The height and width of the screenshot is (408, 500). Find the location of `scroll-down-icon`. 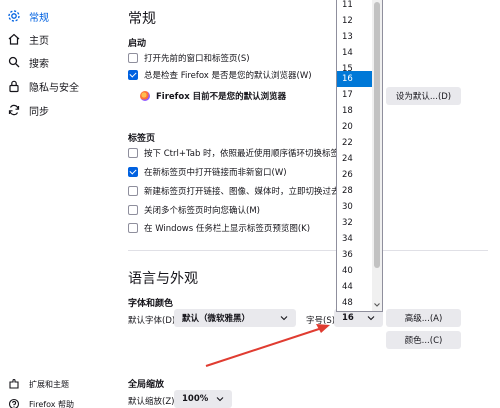

scroll-down-icon is located at coordinates (377, 305).